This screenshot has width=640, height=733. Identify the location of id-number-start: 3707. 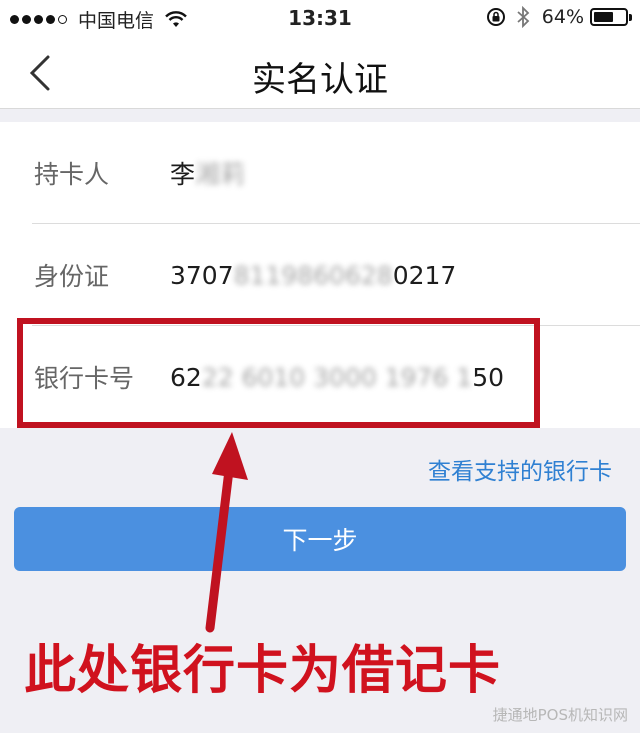
(202, 275).